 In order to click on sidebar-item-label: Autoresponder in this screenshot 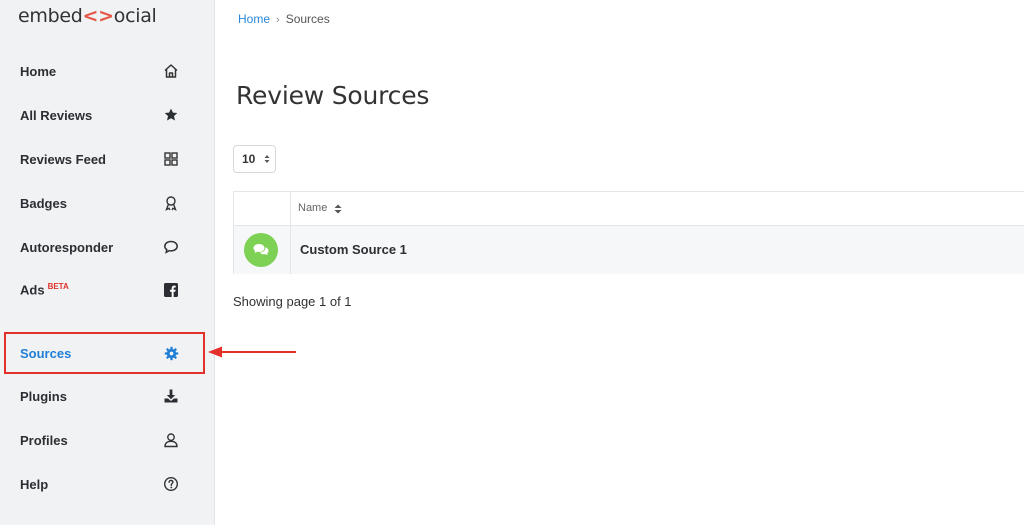, I will do `click(67, 247)`.